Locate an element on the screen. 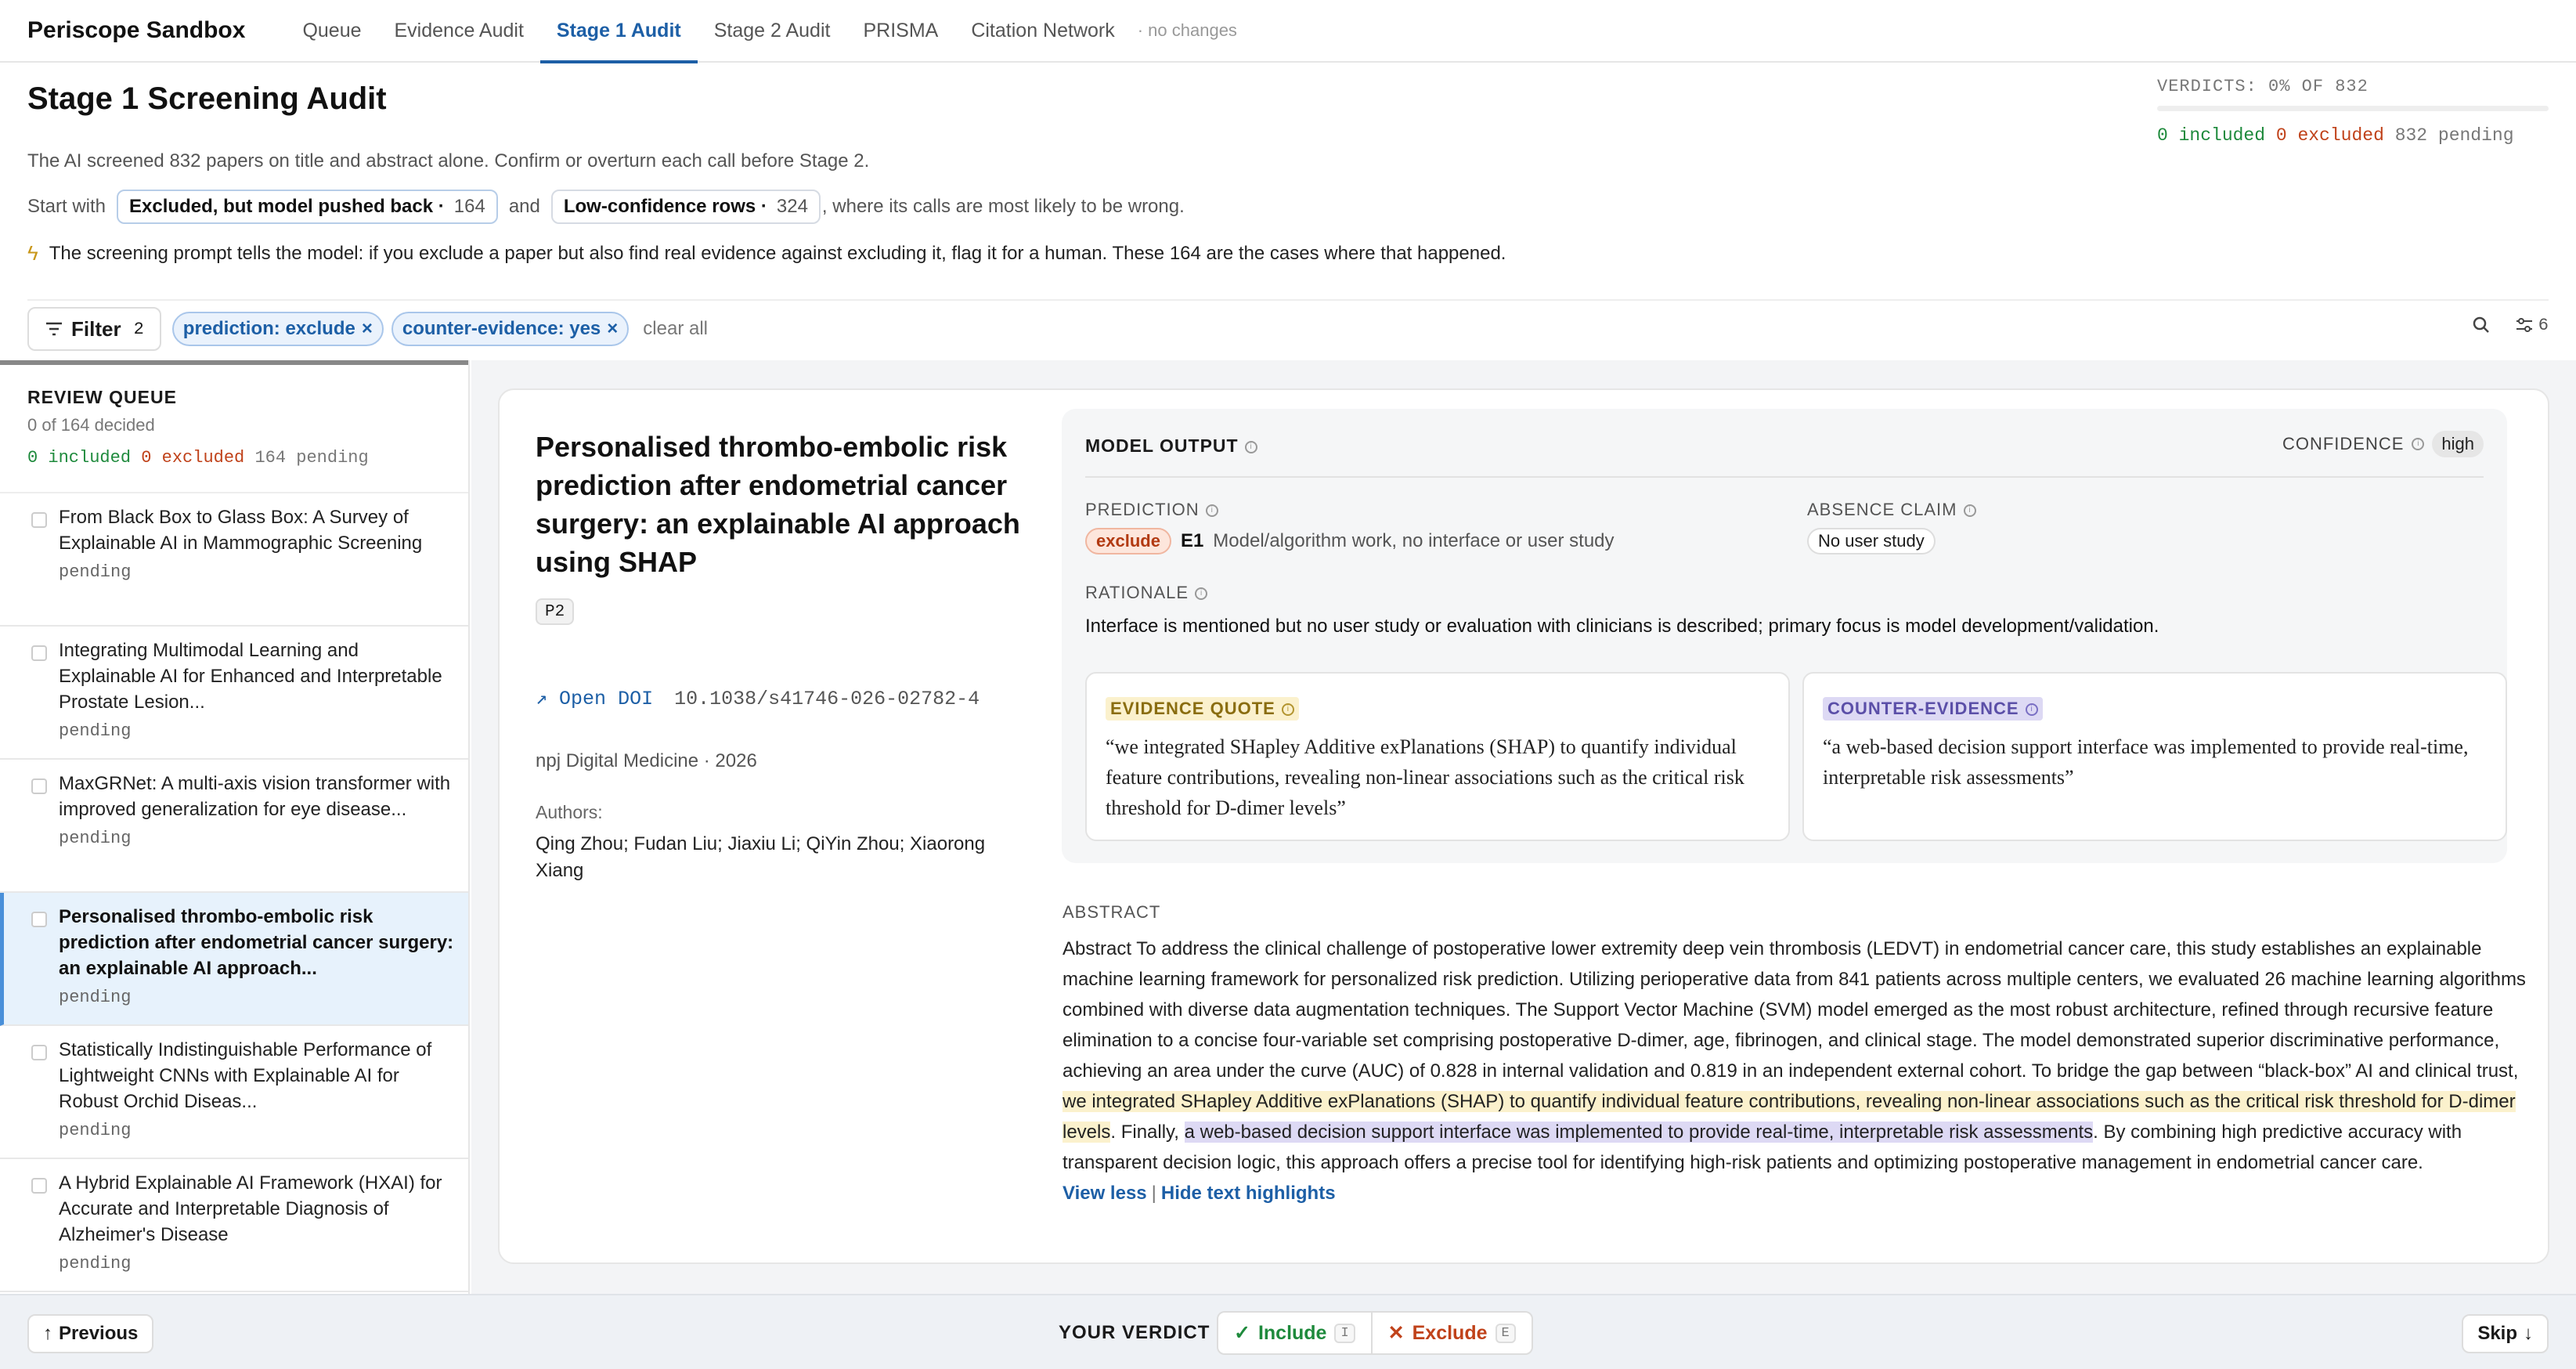  confidence-label: CONFIDENCE is located at coordinates (2343, 443).